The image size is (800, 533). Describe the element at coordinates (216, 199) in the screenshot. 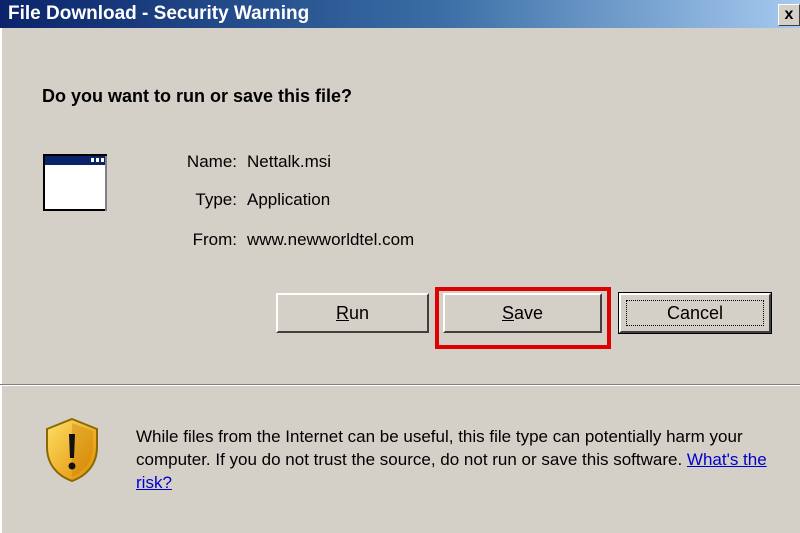

I see `type-label: Type:` at that location.